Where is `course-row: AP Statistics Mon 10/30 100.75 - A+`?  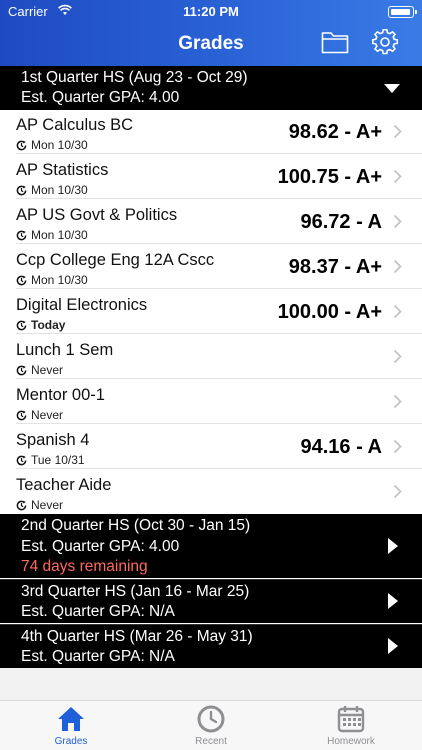
course-row: AP Statistics Mon 10/30 100.75 - A+ is located at coordinates (211, 177).